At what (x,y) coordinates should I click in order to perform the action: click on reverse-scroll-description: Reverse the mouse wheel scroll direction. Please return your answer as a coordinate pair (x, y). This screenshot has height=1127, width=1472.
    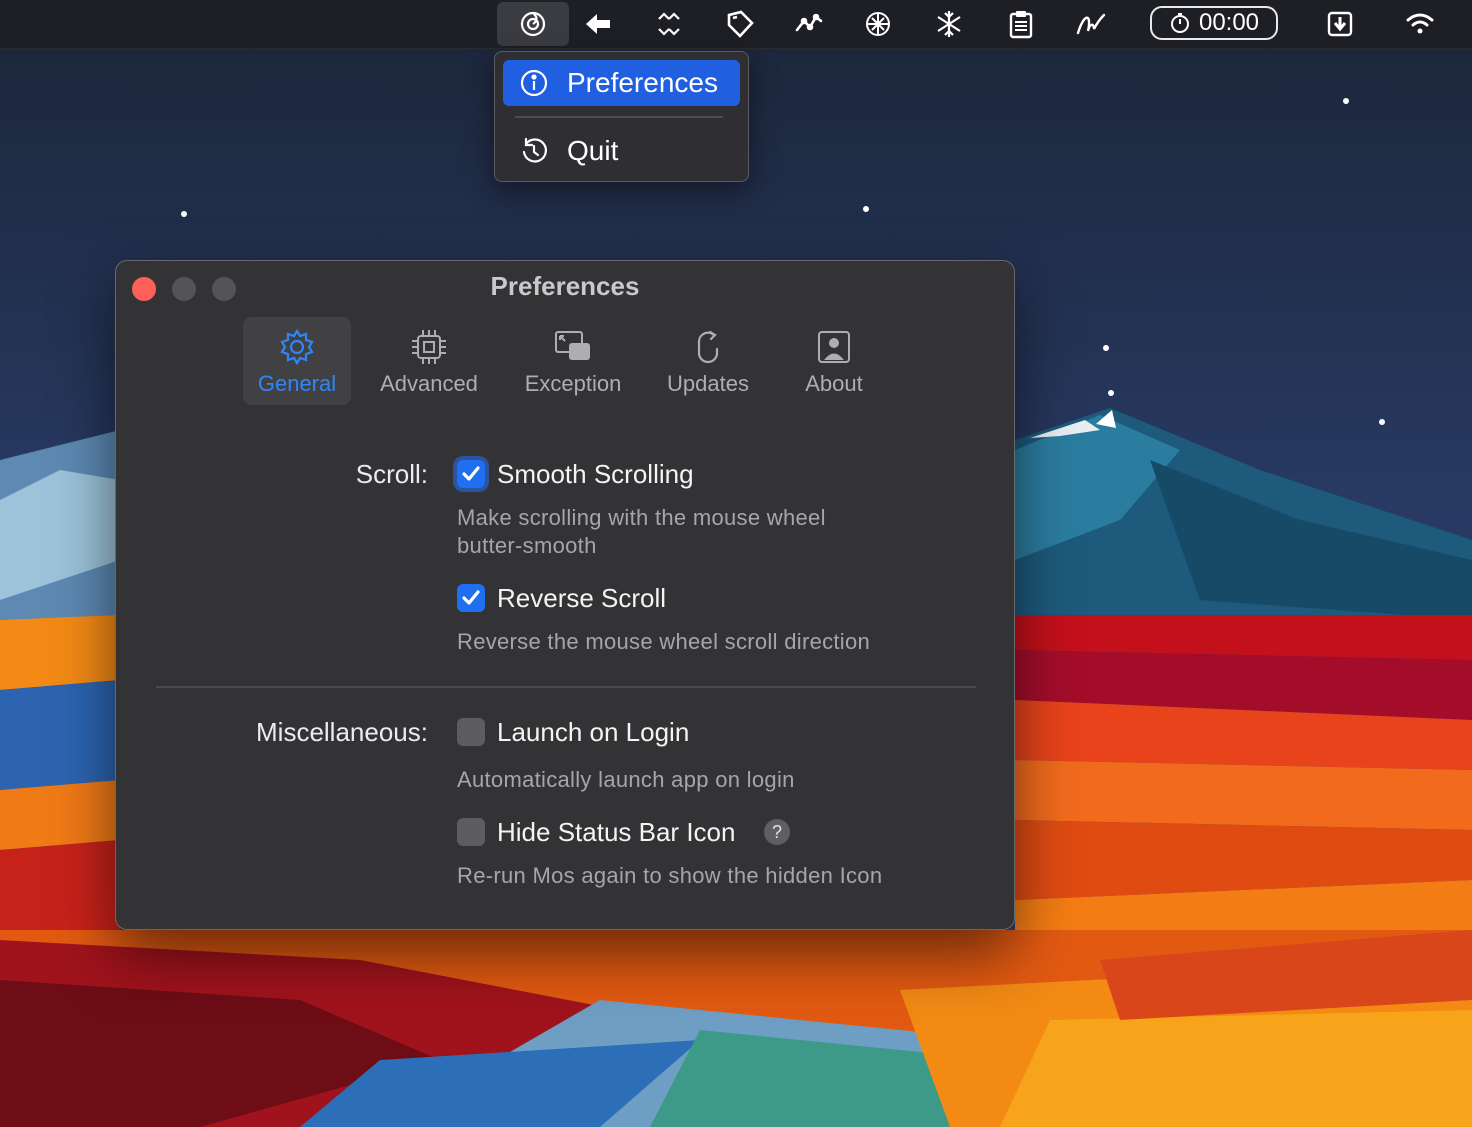
    Looking at the image, I should click on (664, 641).